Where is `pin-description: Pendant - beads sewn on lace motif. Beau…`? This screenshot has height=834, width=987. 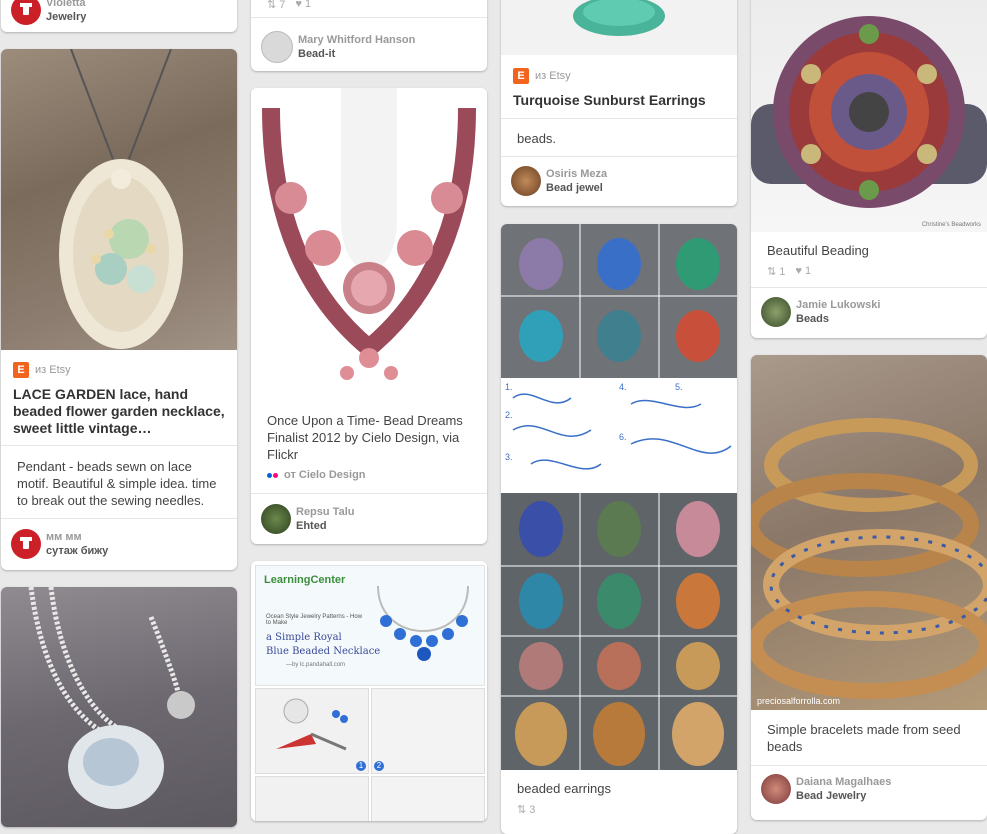 pin-description: Pendant - beads sewn on lace motif. Beau… is located at coordinates (117, 483).